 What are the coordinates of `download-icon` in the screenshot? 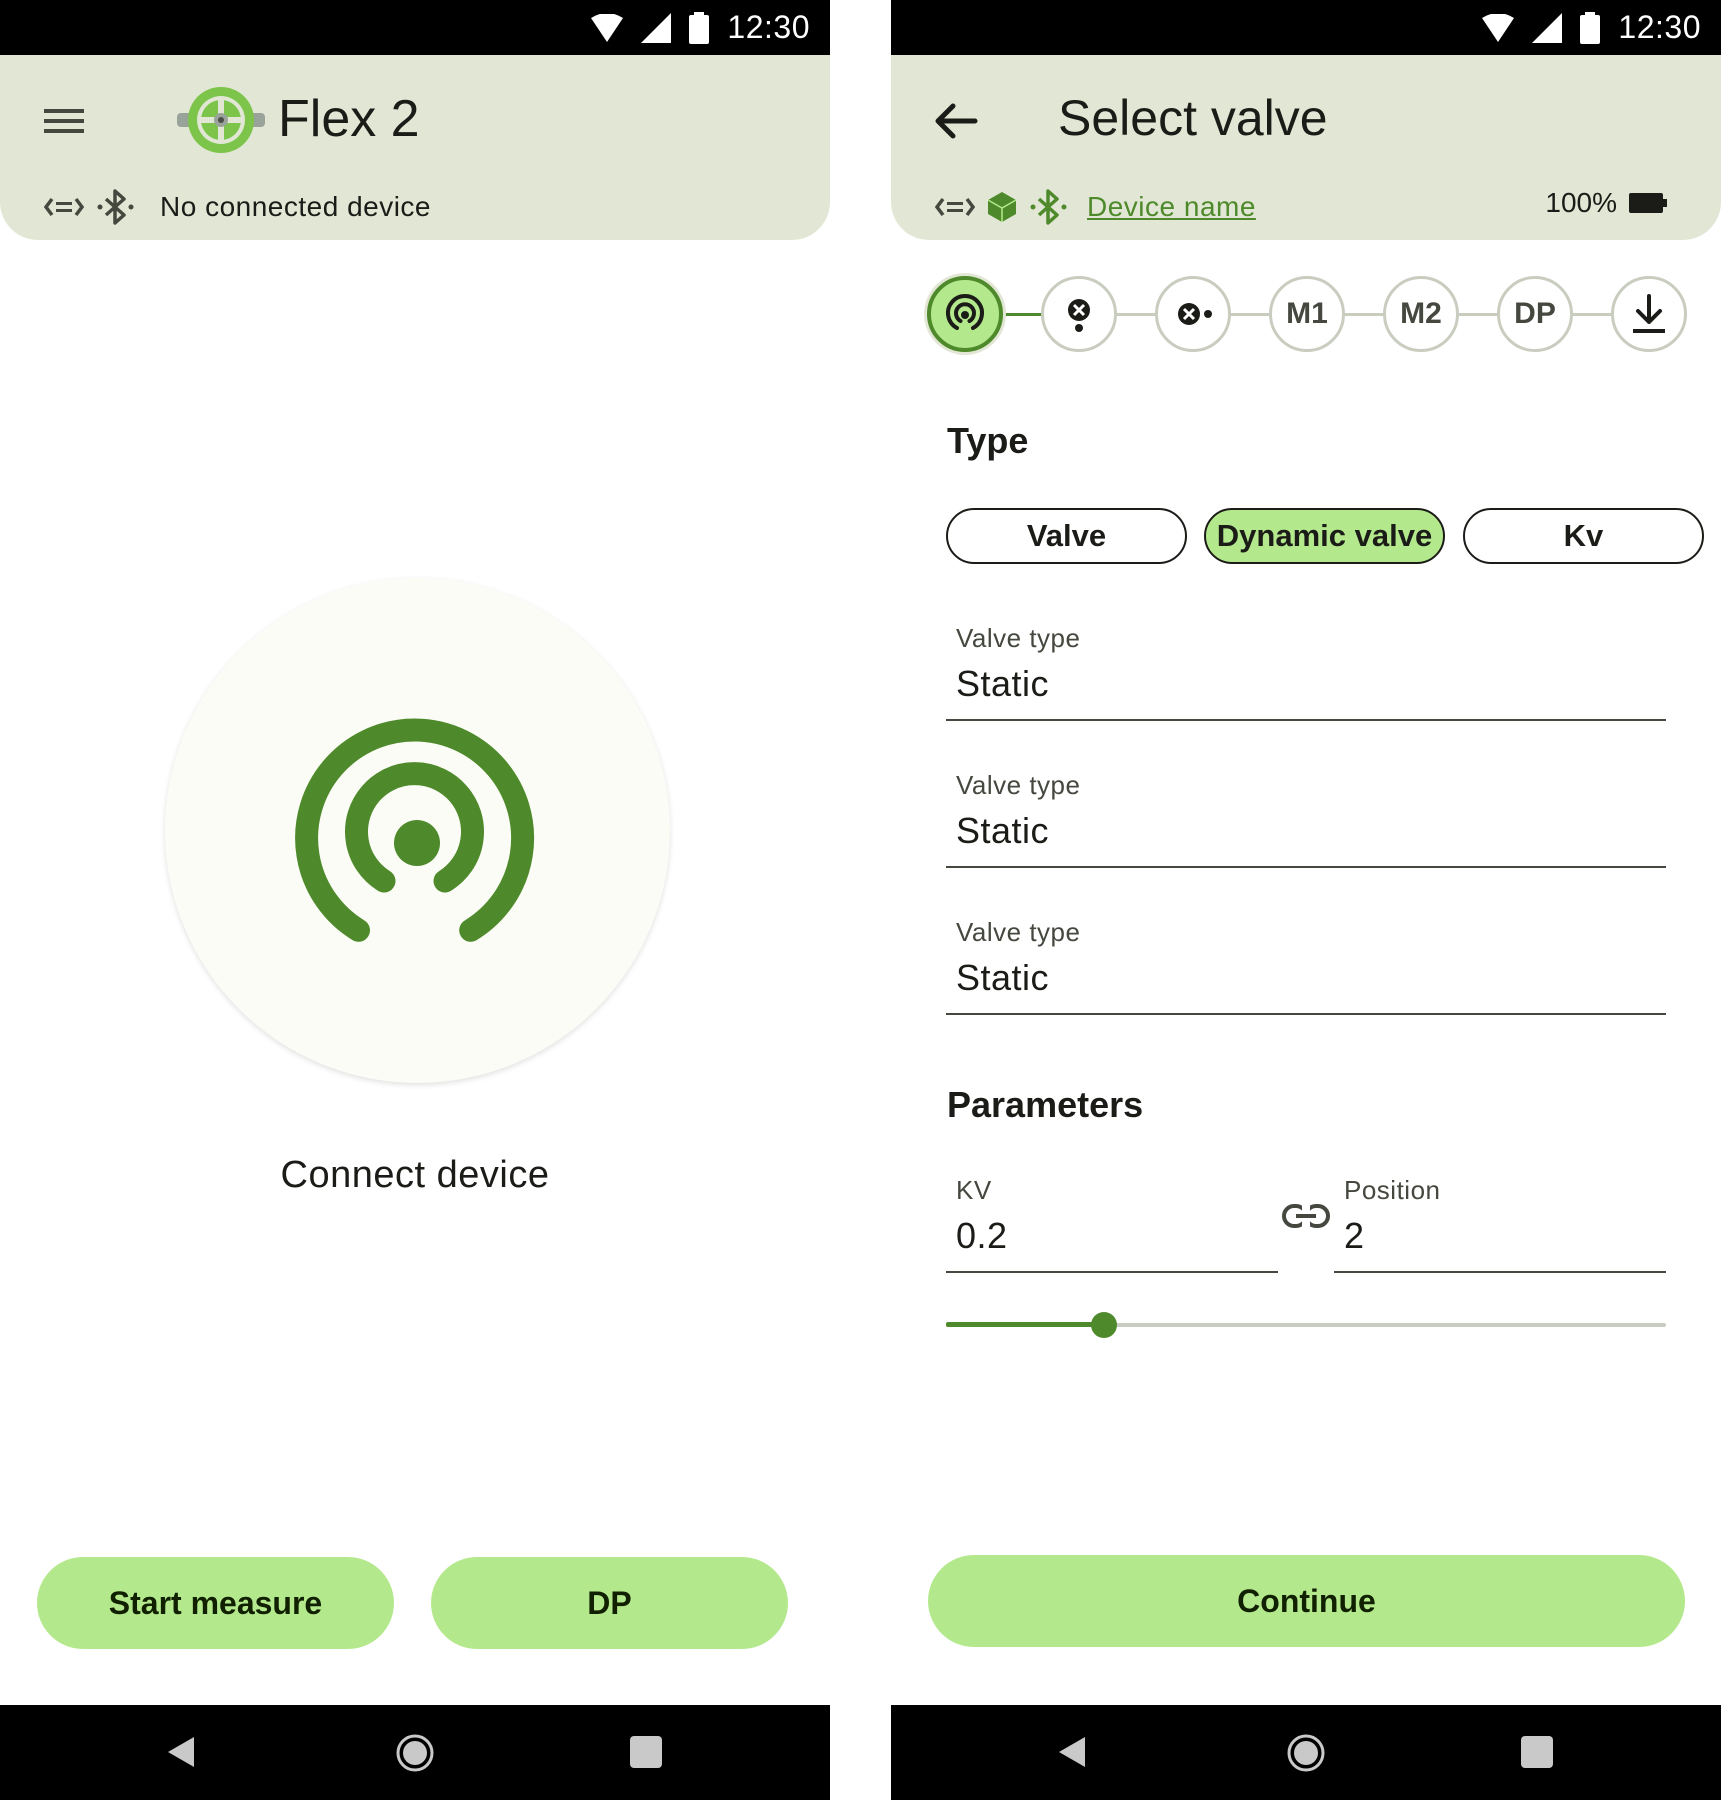 It's located at (1649, 313).